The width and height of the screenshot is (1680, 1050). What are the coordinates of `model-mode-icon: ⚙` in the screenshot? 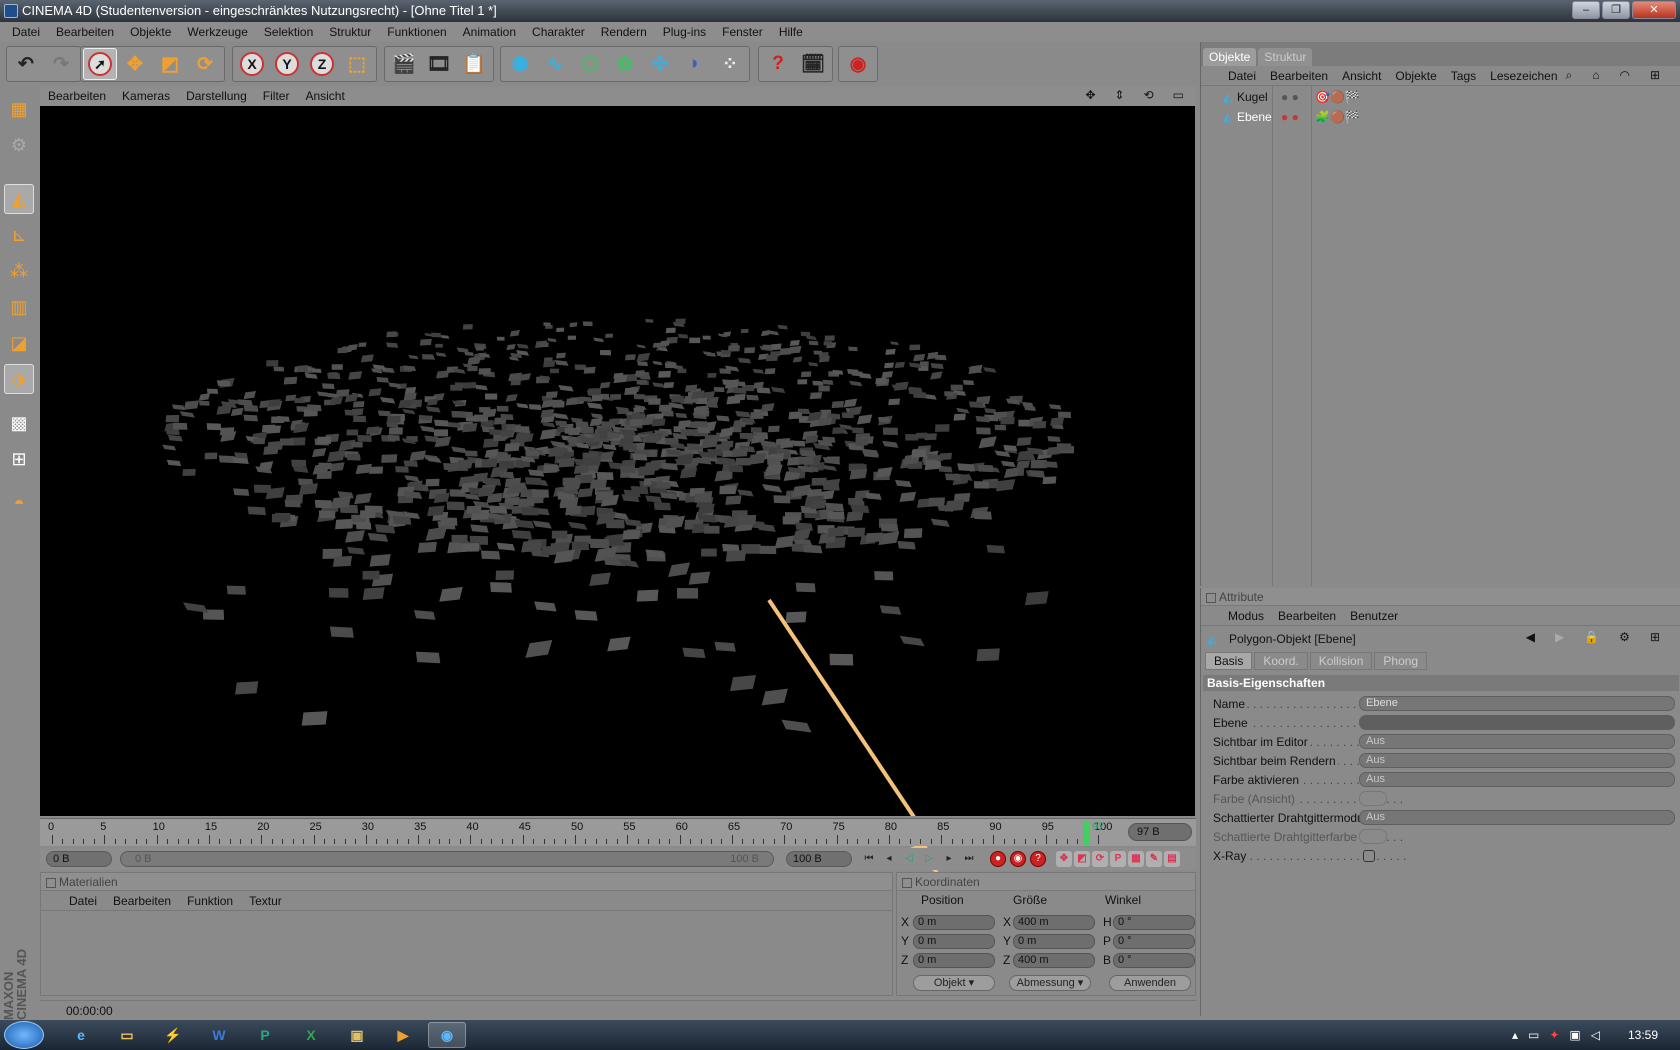 It's located at (19, 145).